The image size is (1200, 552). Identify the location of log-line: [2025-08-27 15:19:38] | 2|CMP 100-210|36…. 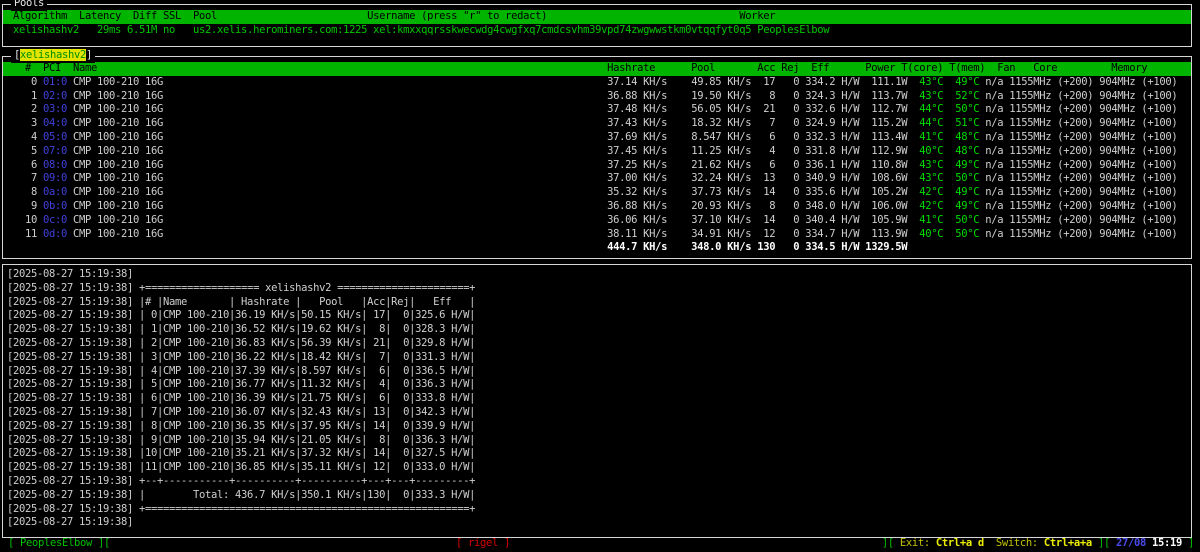
(241, 342).